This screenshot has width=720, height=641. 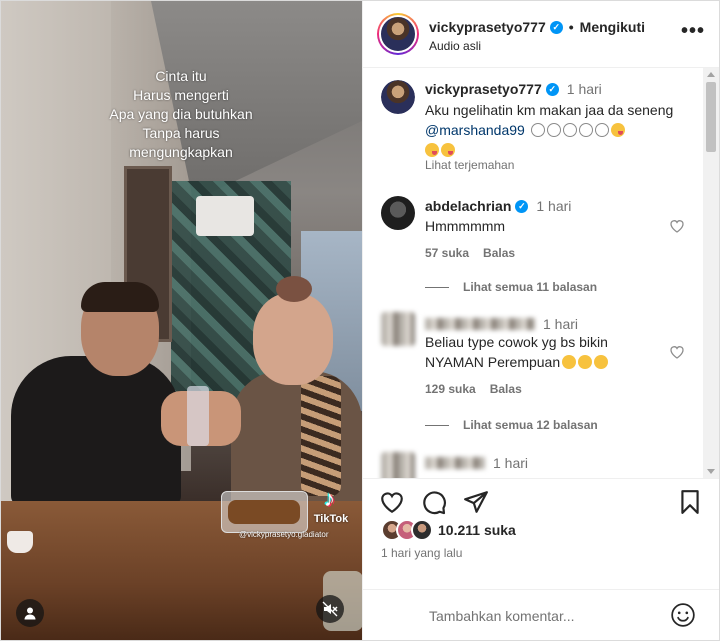 I want to click on view-replies-button: Lihat semua 11 balasan, so click(x=511, y=287).